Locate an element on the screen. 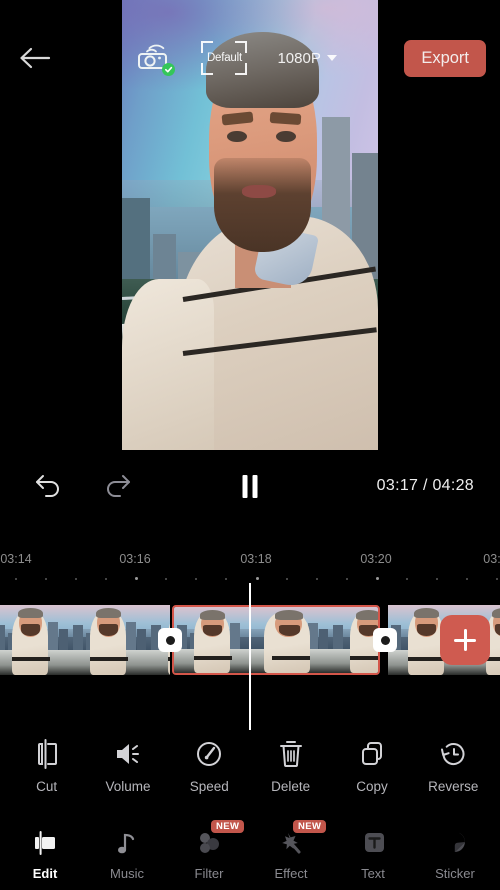 Image resolution: width=500 pixels, height=890 pixels. redo-arrow-icon is located at coordinates (118, 485).